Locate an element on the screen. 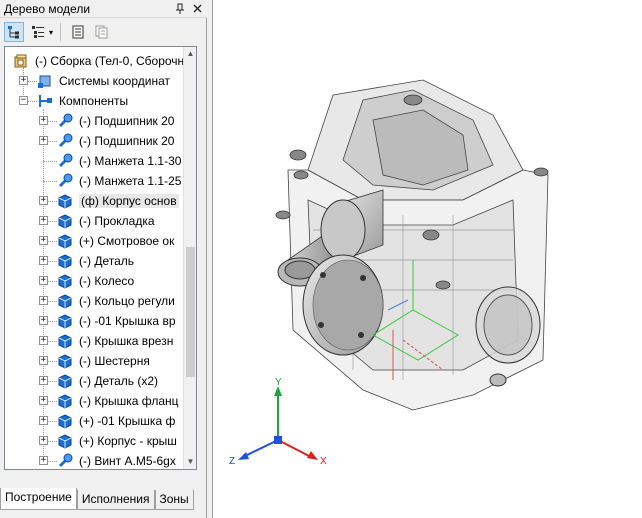 This screenshot has height=518, width=642. tab-build: Построение is located at coordinates (38, 499).